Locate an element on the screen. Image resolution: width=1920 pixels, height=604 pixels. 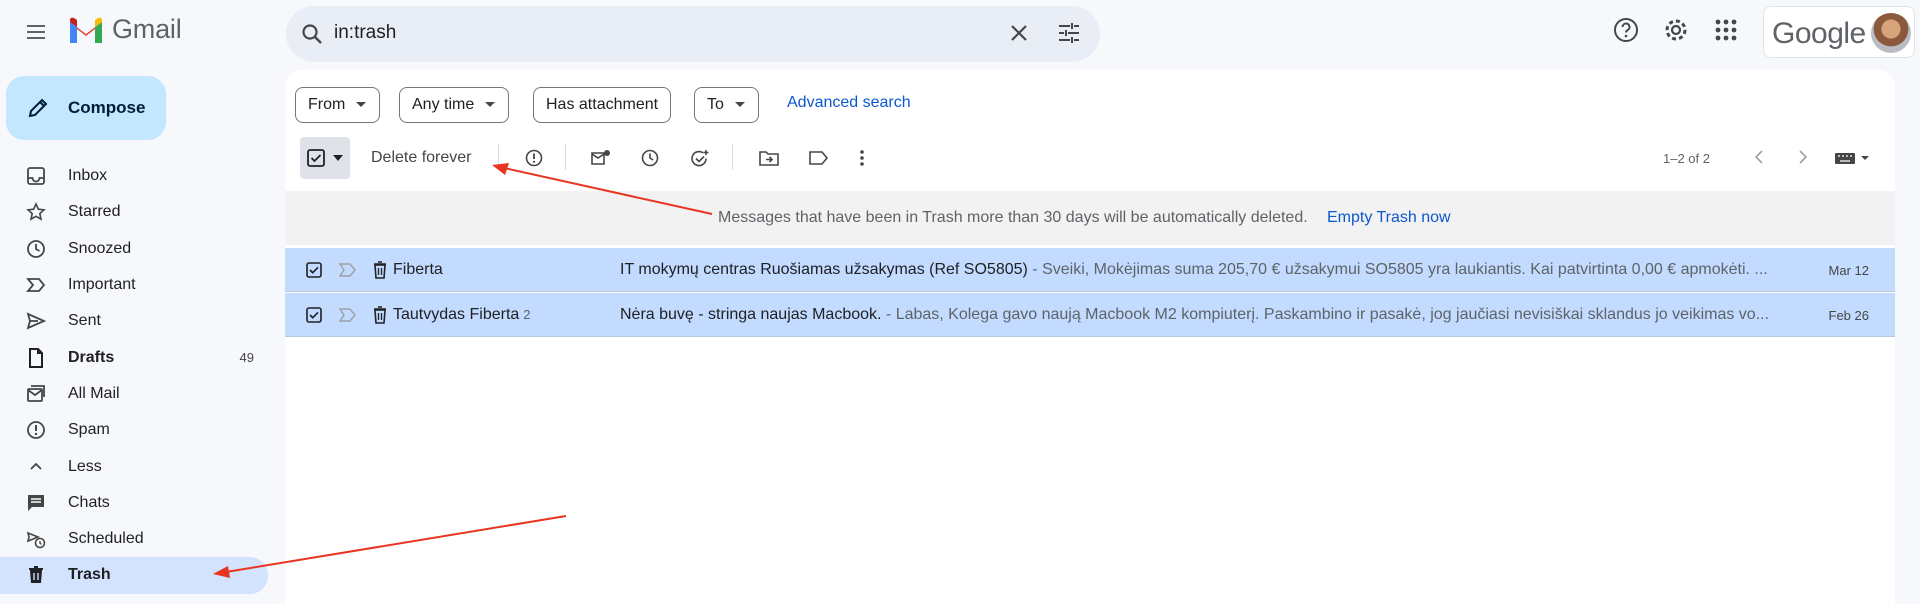
search-options-icon is located at coordinates (1069, 33).